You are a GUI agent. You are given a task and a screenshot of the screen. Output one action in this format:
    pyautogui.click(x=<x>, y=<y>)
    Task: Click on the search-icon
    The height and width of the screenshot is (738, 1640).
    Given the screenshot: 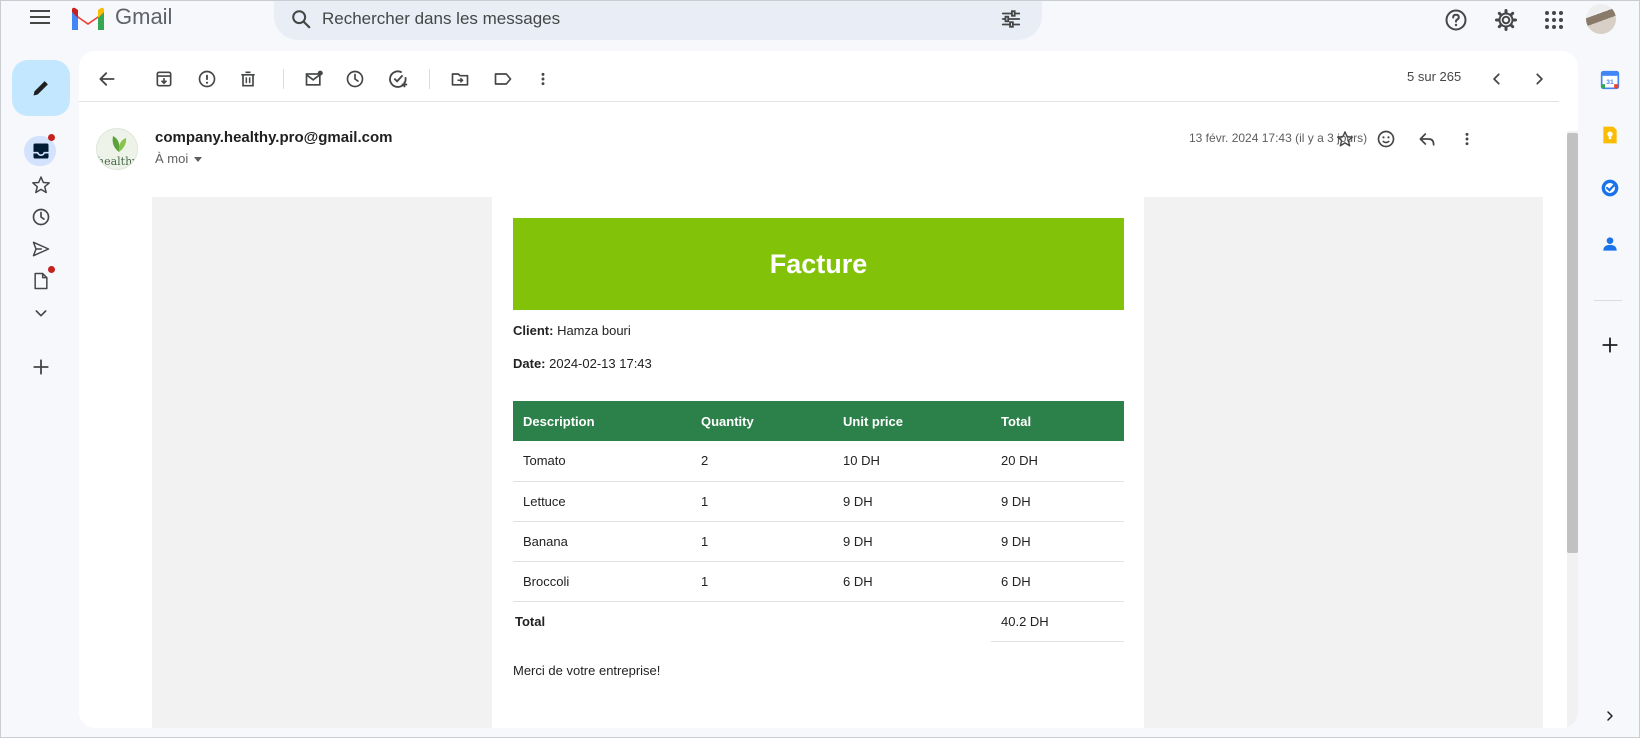 What is the action you would take?
    pyautogui.click(x=301, y=19)
    